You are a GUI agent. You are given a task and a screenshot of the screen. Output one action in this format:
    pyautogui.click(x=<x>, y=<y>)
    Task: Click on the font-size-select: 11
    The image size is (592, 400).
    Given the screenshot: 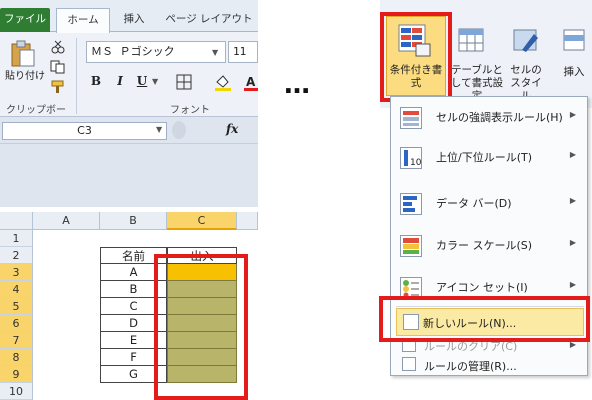 What is the action you would take?
    pyautogui.click(x=243, y=52)
    